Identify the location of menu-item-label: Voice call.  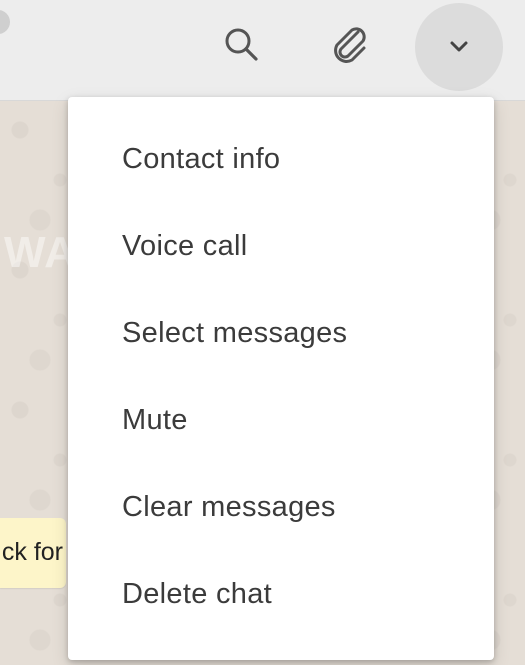
(185, 245).